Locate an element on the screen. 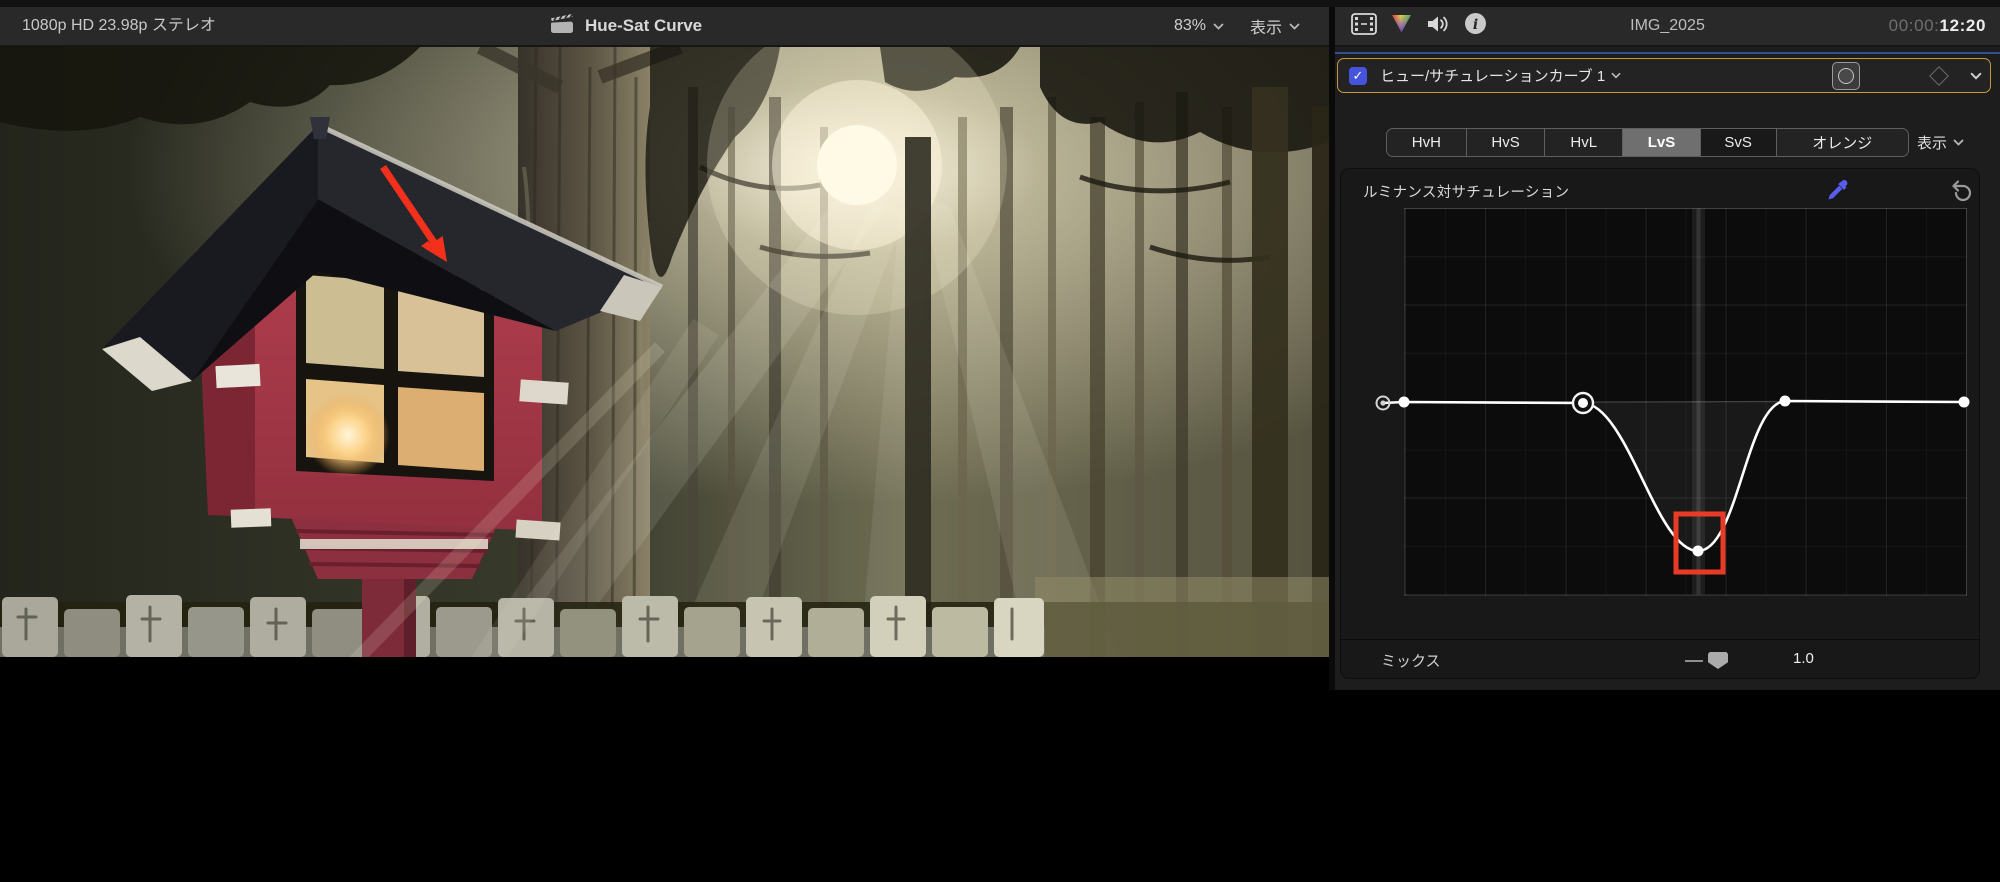 The image size is (2000, 882). curves-view-dropdown: 表示 is located at coordinates (1940, 142).